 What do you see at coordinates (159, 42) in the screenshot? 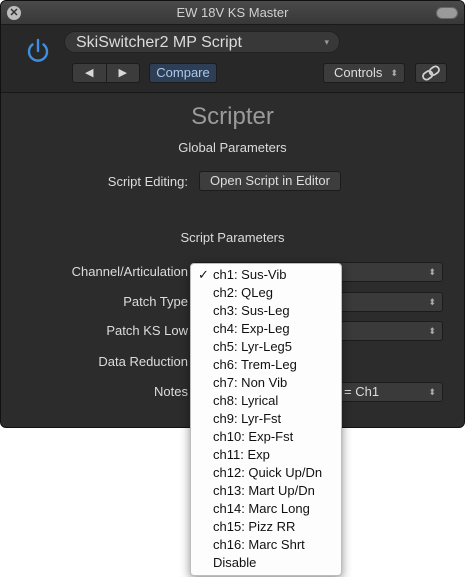
I see `preset-name: SkiSwitcher2 MP Script` at bounding box center [159, 42].